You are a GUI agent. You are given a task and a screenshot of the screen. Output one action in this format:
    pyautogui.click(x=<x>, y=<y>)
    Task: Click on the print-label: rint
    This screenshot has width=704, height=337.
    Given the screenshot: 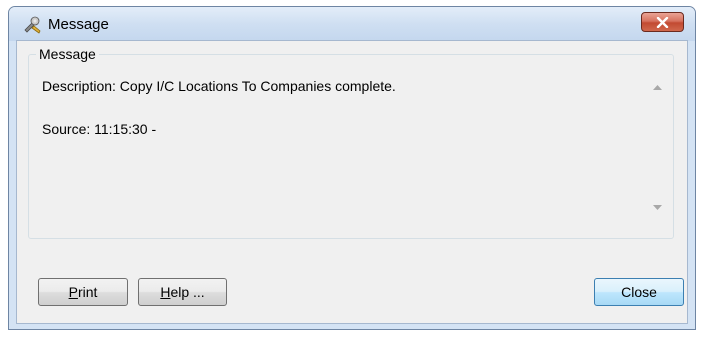 What is the action you would take?
    pyautogui.click(x=87, y=292)
    